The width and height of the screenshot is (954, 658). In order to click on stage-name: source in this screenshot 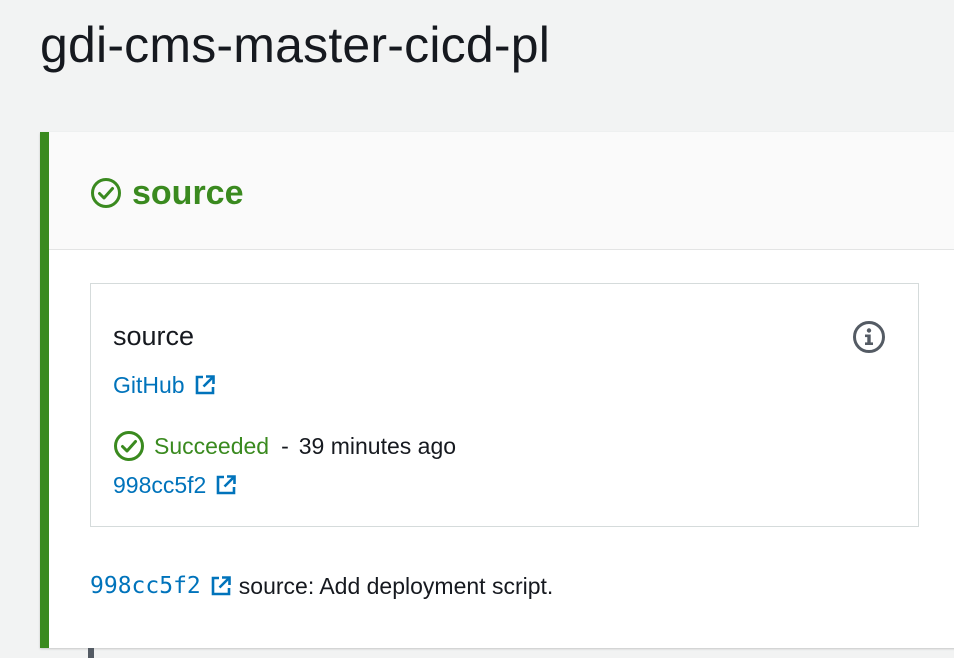, I will do `click(188, 193)`.